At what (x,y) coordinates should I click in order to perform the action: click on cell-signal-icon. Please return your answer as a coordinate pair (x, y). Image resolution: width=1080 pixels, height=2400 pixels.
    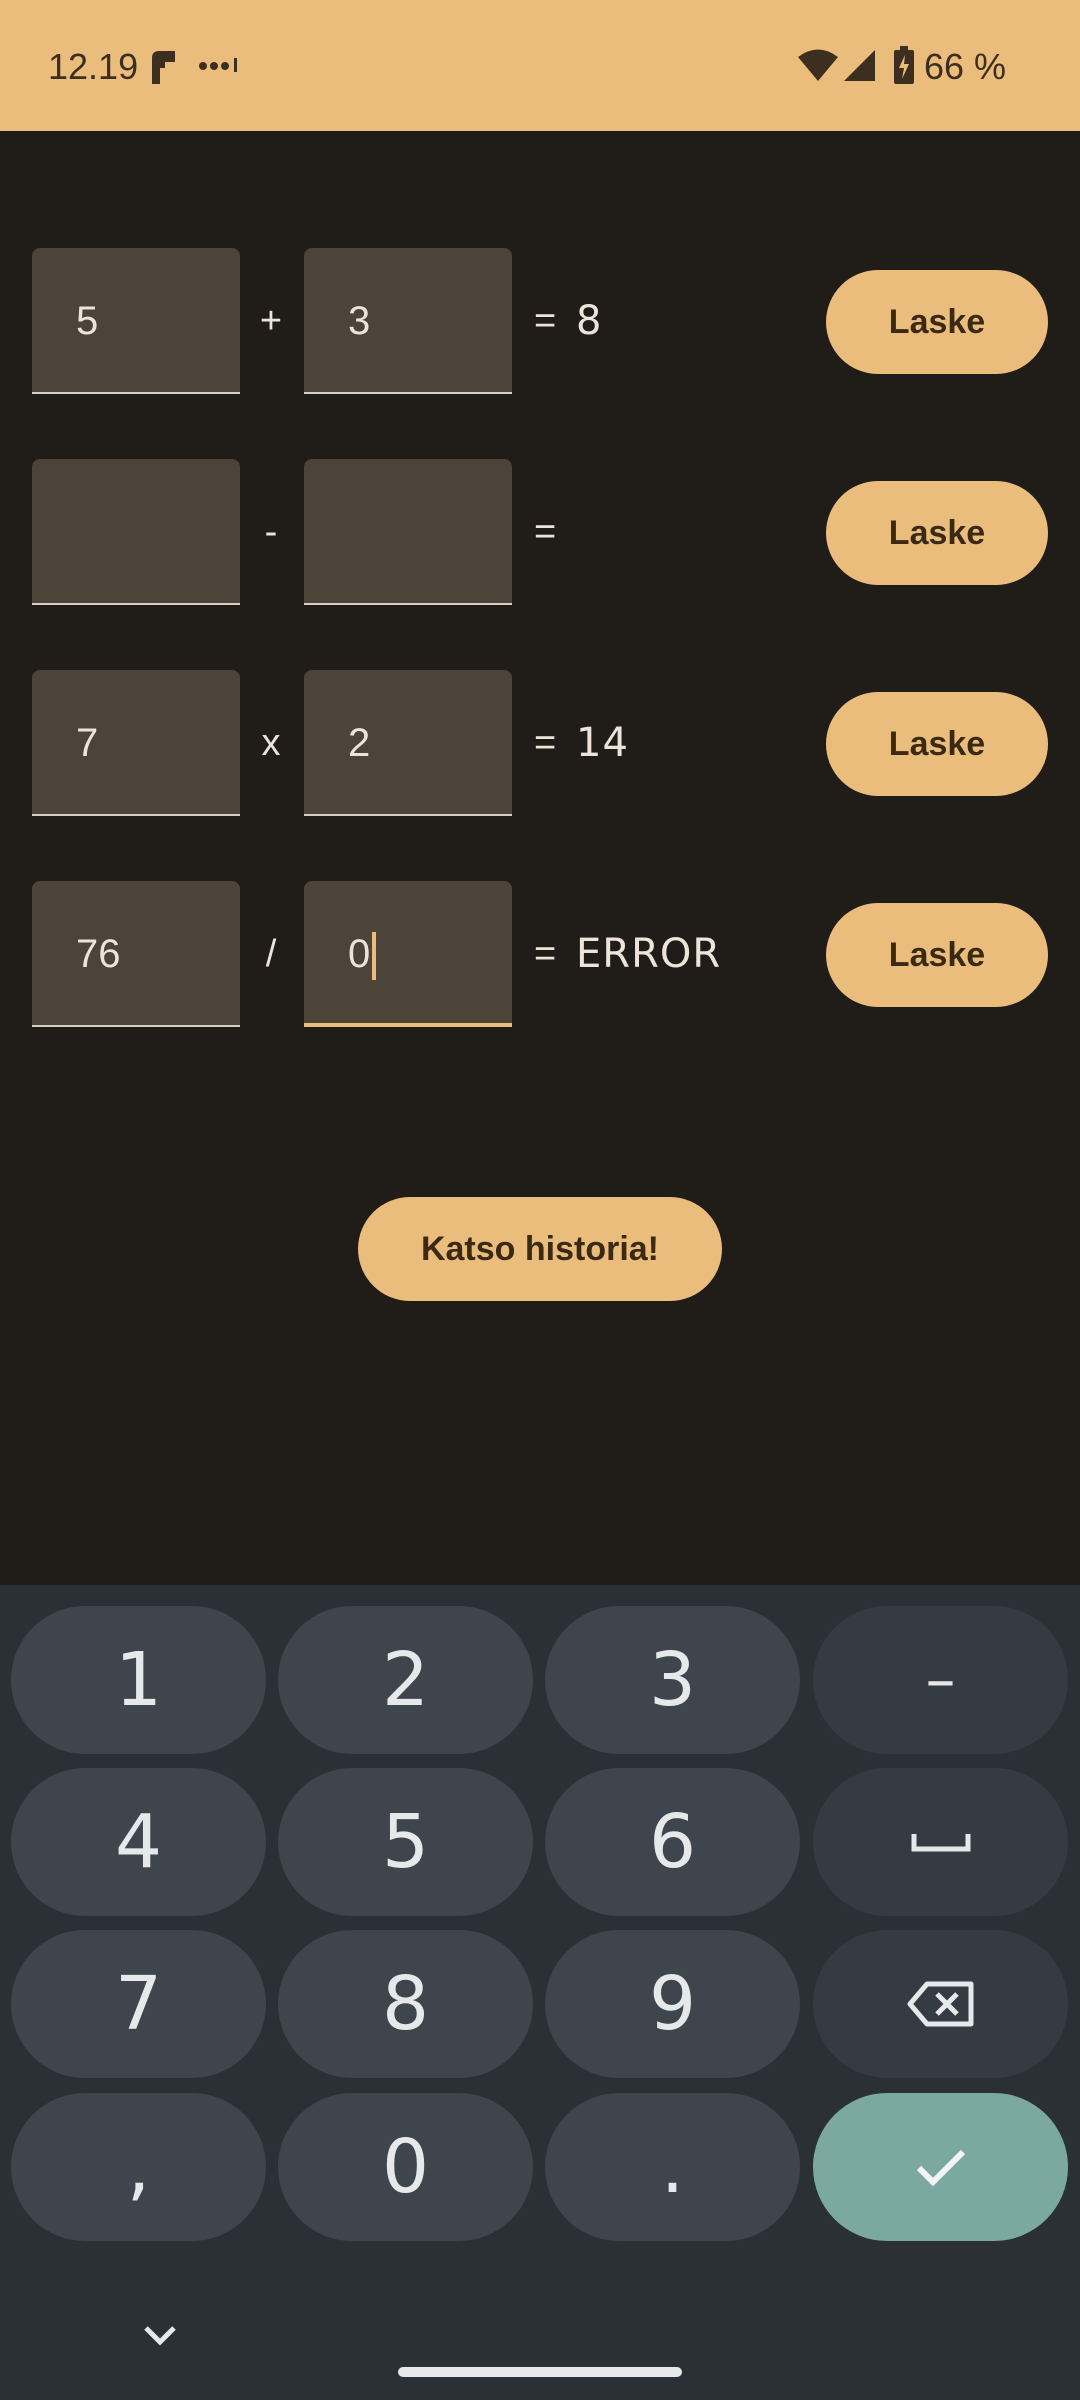
    Looking at the image, I should click on (859, 65).